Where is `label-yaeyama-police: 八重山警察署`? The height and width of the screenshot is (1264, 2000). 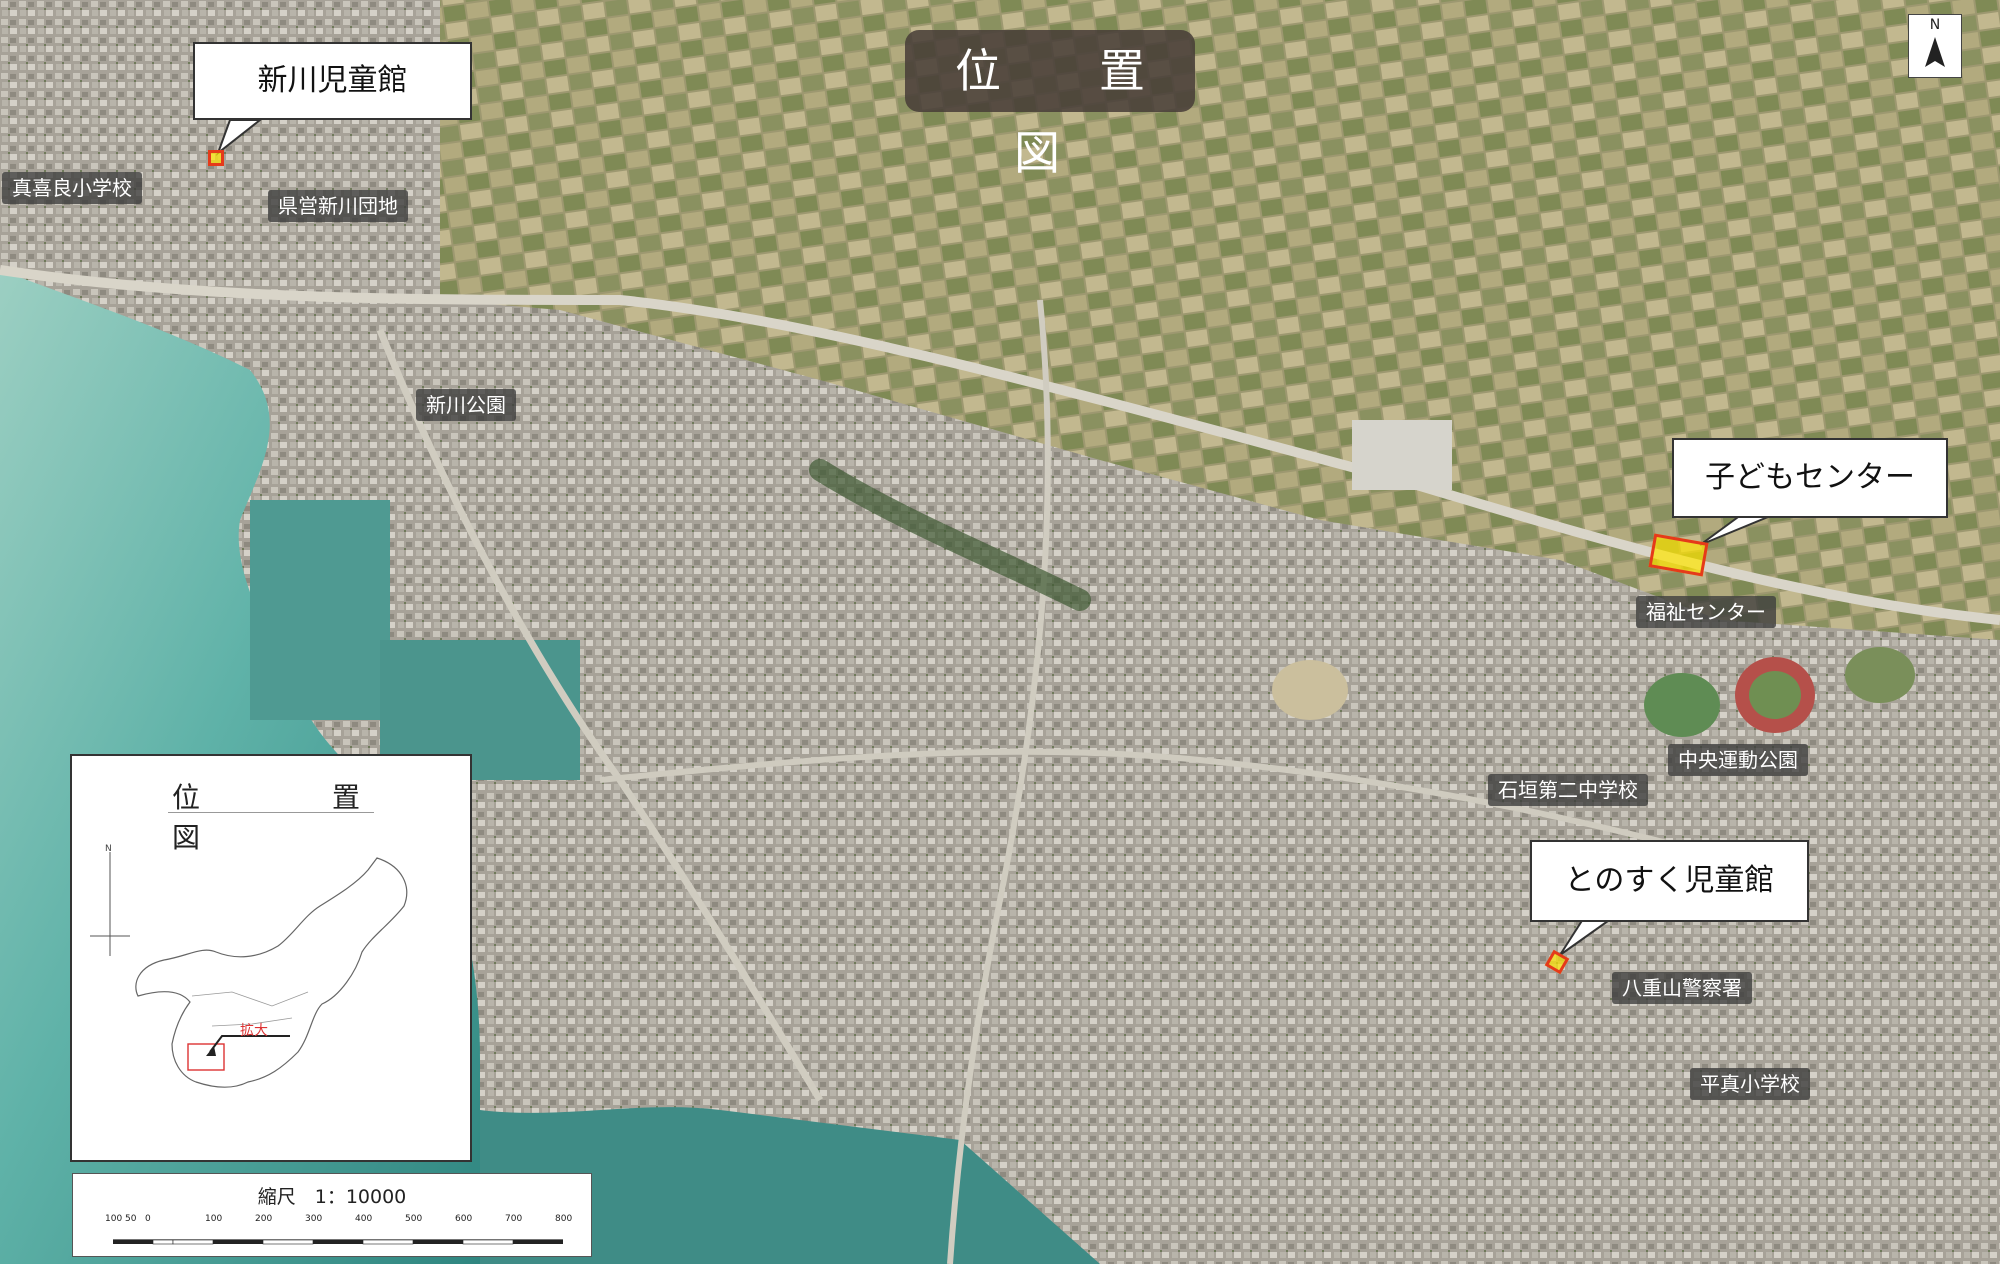 label-yaeyama-police: 八重山警察署 is located at coordinates (1682, 988).